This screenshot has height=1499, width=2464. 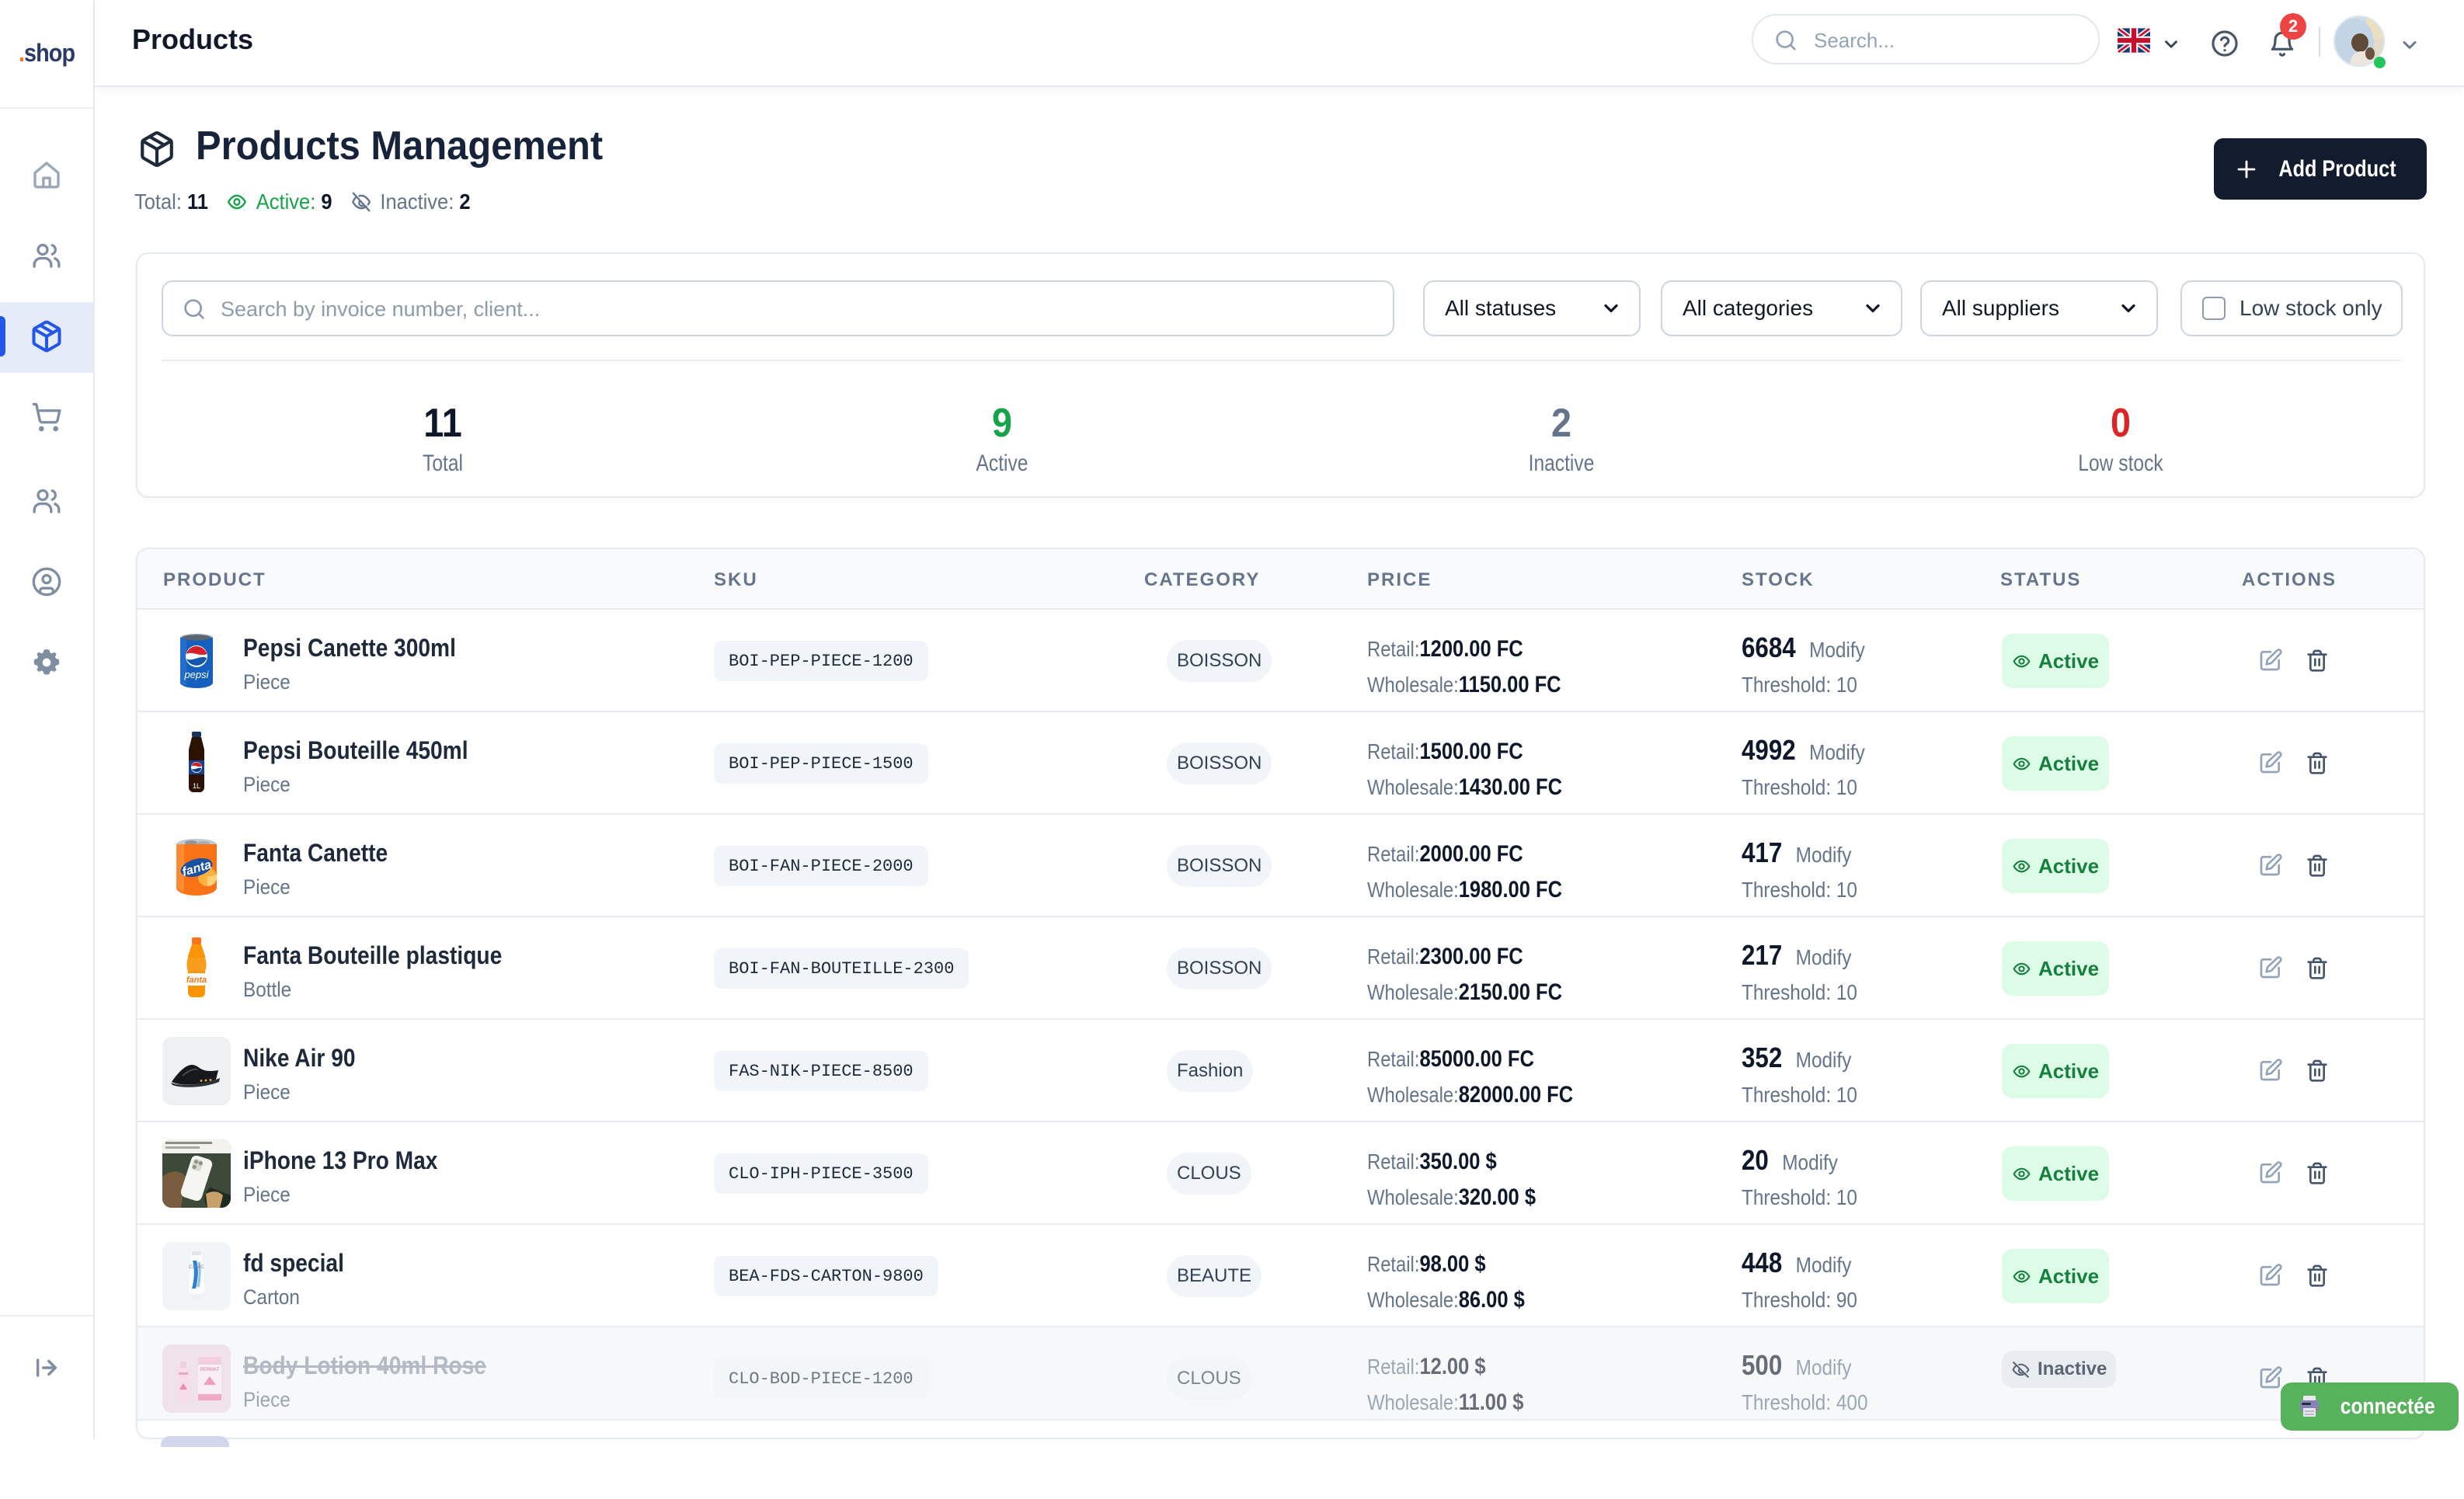 I want to click on svg-text: pepsi, so click(x=196, y=674).